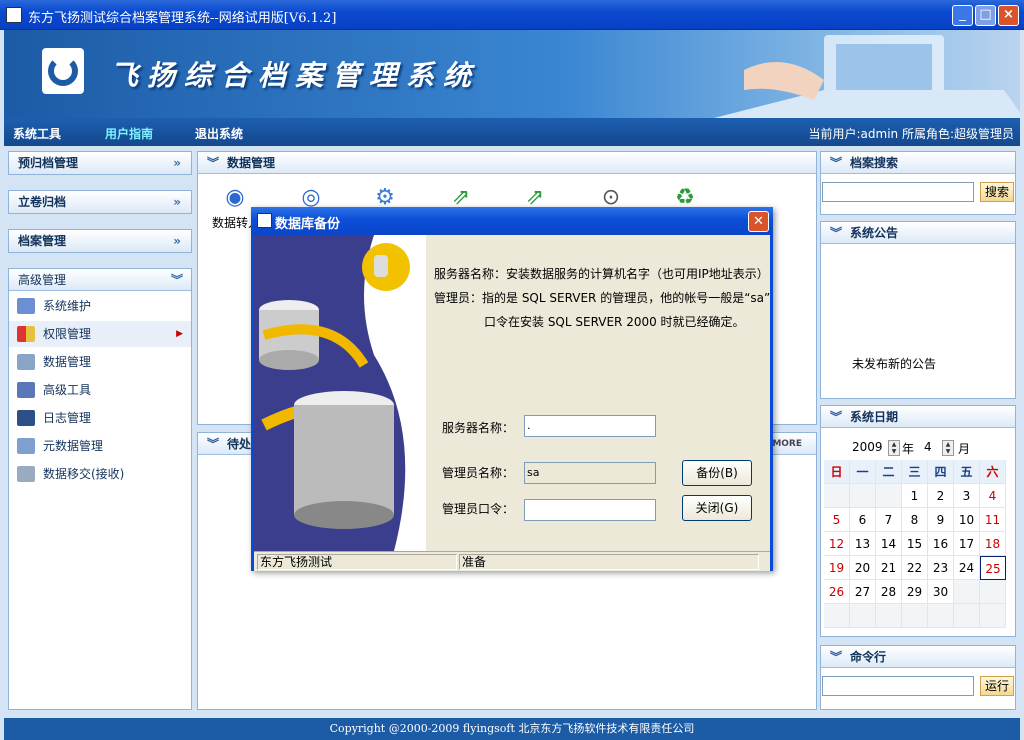 The width and height of the screenshot is (1024, 740). What do you see at coordinates (67, 362) in the screenshot?
I see `menu-label: 数据管理` at bounding box center [67, 362].